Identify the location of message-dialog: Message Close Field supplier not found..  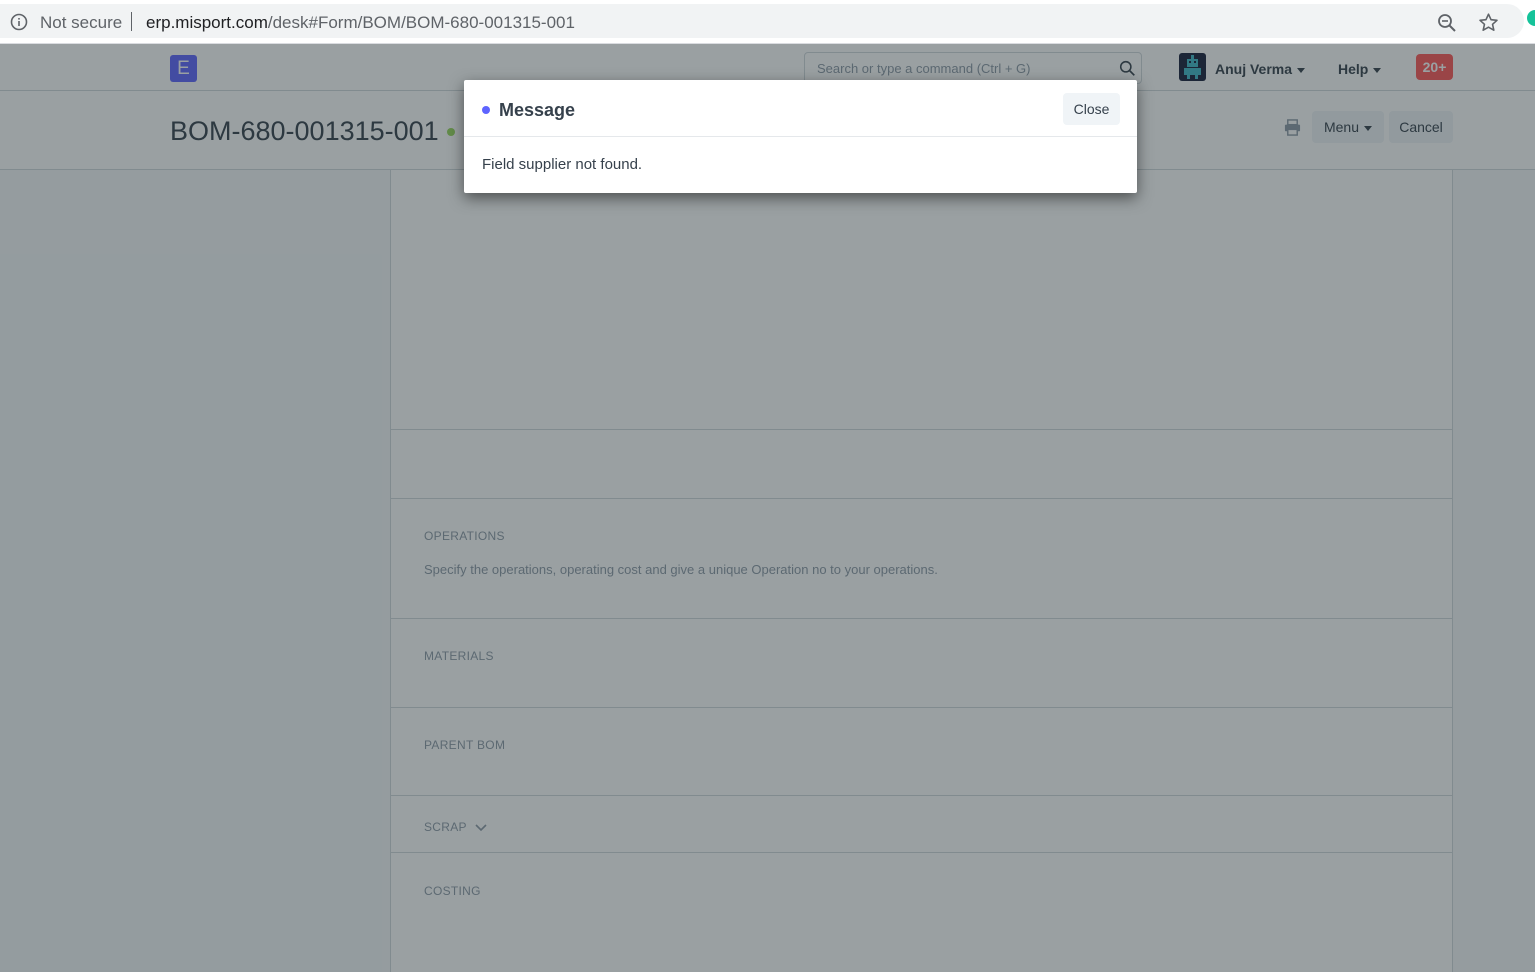
(800, 136).